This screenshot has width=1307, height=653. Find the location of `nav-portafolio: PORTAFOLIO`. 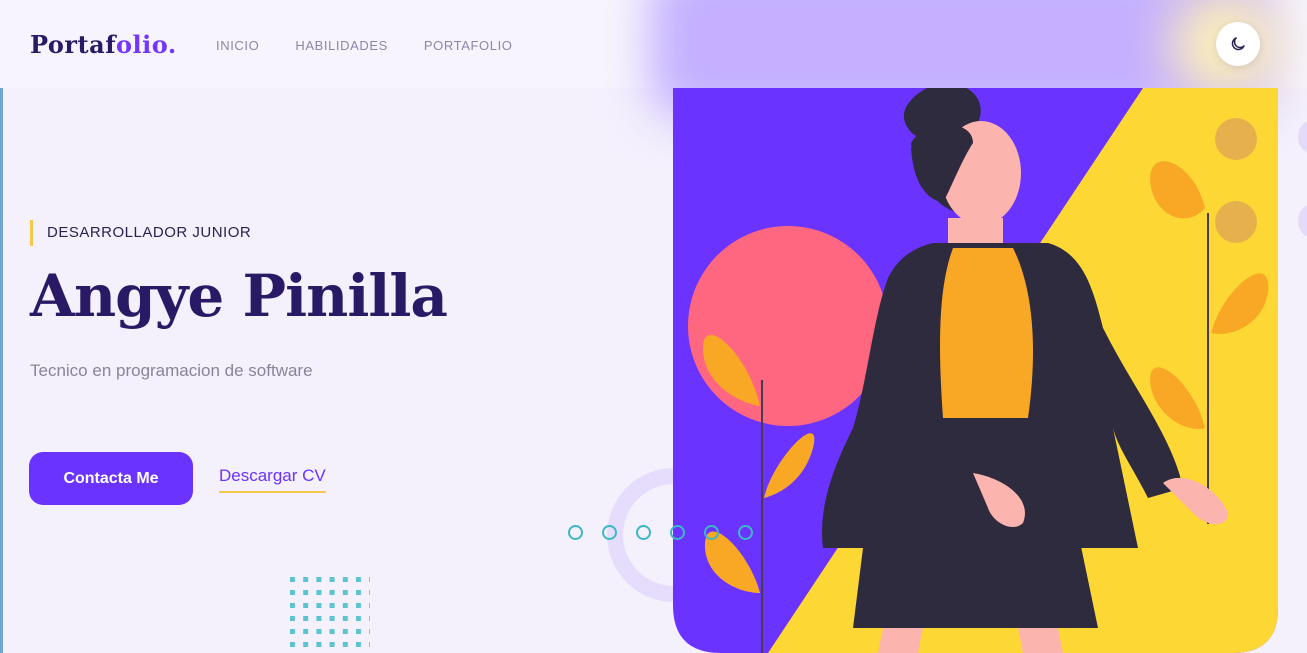

nav-portafolio: PORTAFOLIO is located at coordinates (468, 45).